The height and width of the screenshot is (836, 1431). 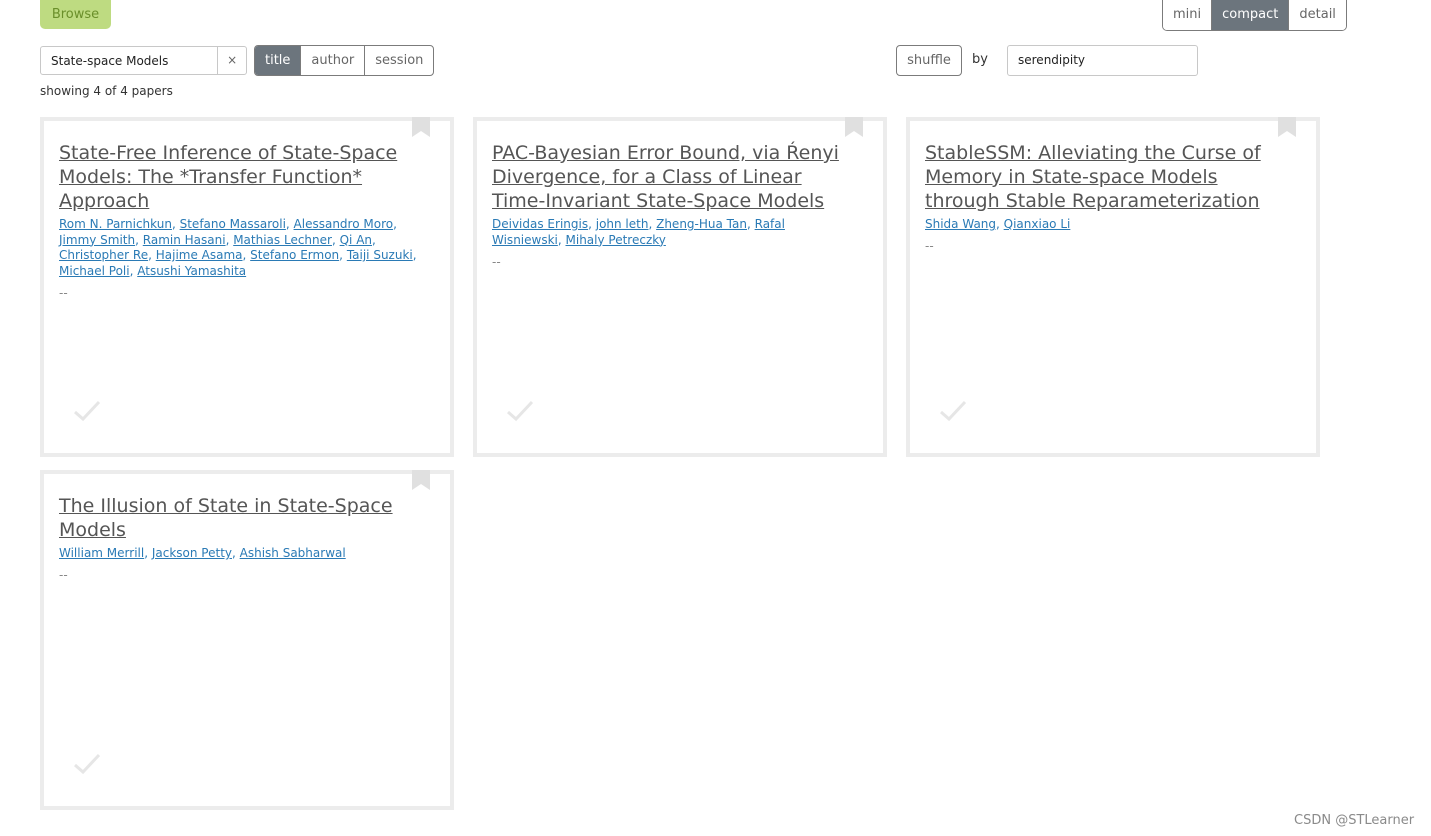 I want to click on clear-search-button: ×, so click(x=231, y=60).